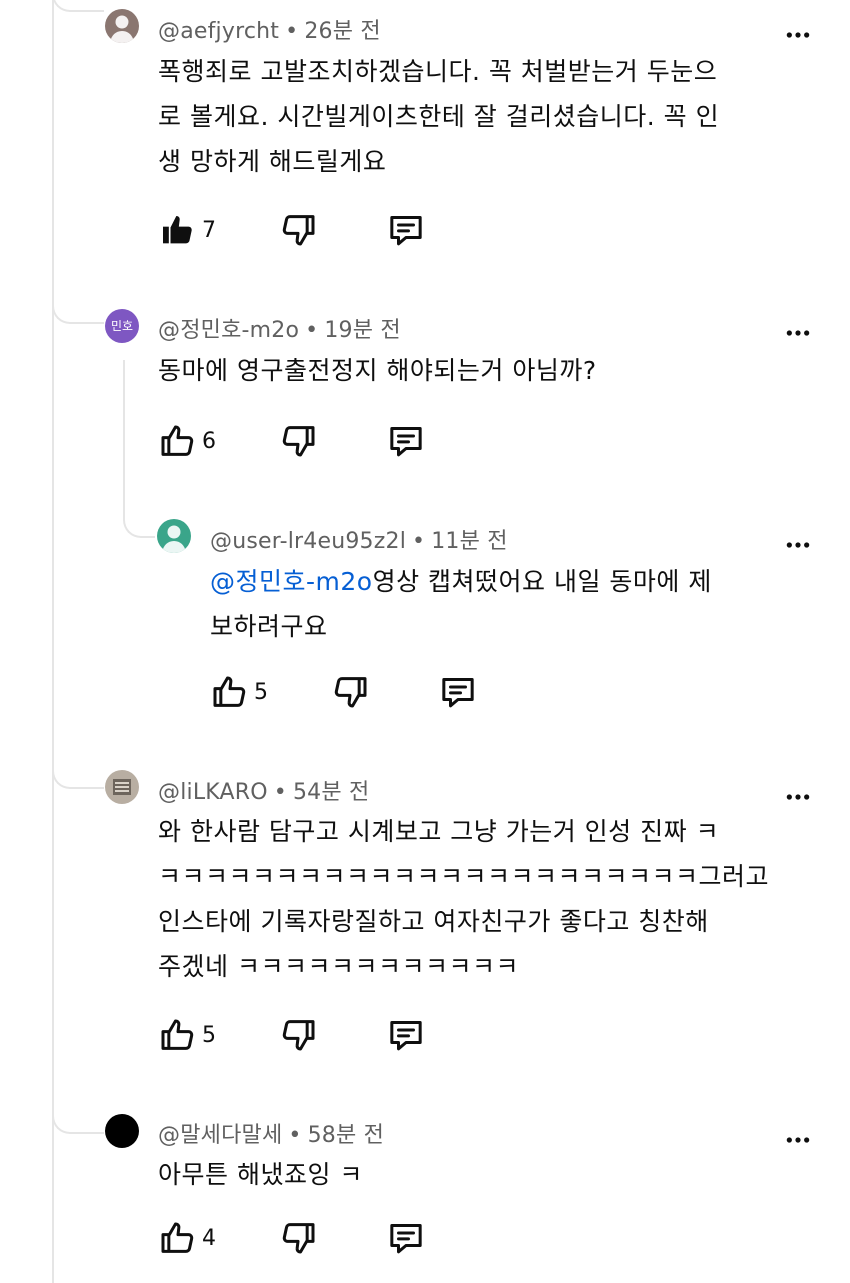 Image resolution: width=850 pixels, height=1283 pixels. Describe the element at coordinates (331, 792) in the screenshot. I see `timestamp: 54분 전` at that location.